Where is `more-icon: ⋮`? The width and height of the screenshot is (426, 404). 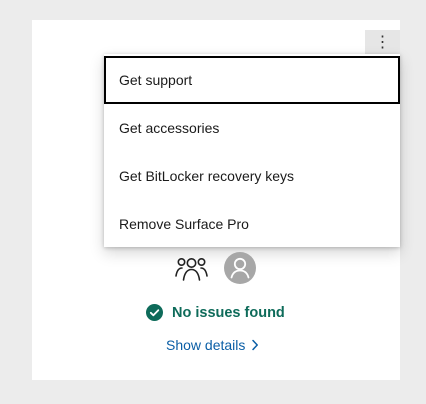 more-icon: ⋮ is located at coordinates (382, 42).